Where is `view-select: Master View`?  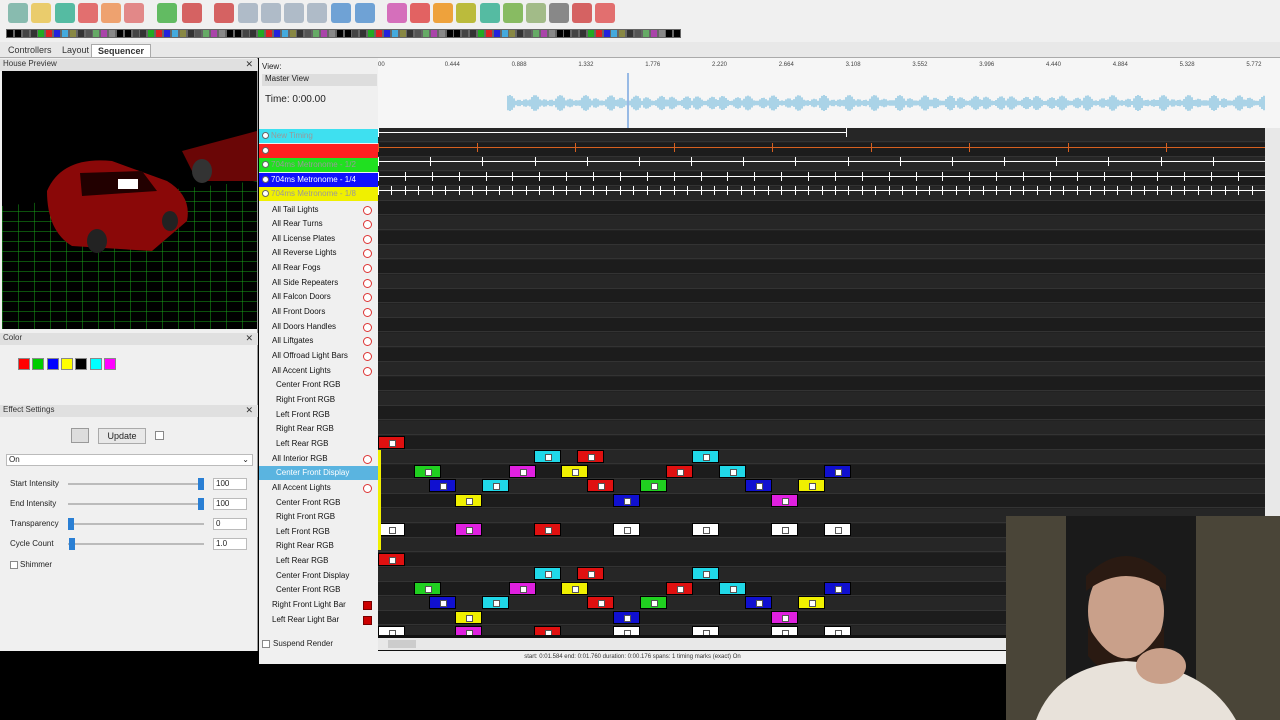
view-select: Master View is located at coordinates (319, 80).